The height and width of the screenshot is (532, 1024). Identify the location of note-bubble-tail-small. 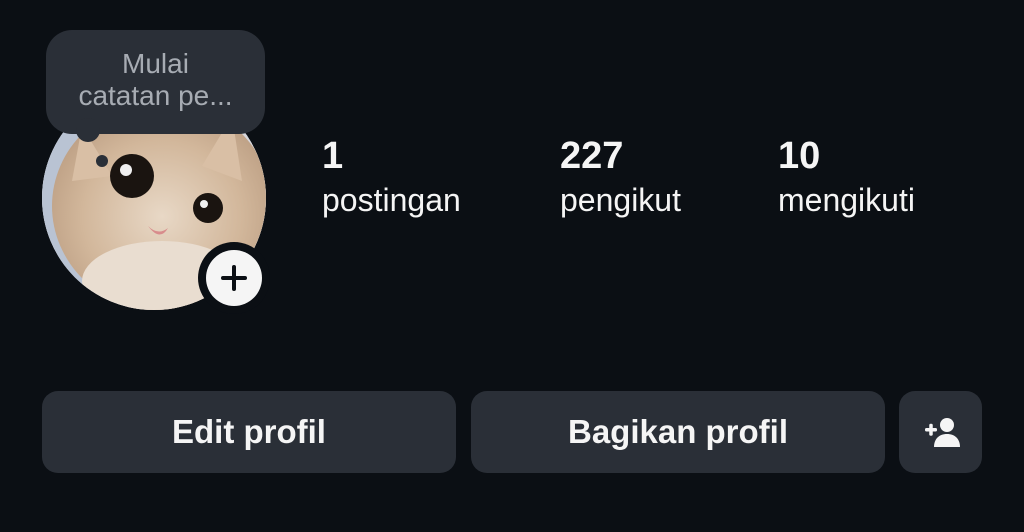
(102, 161).